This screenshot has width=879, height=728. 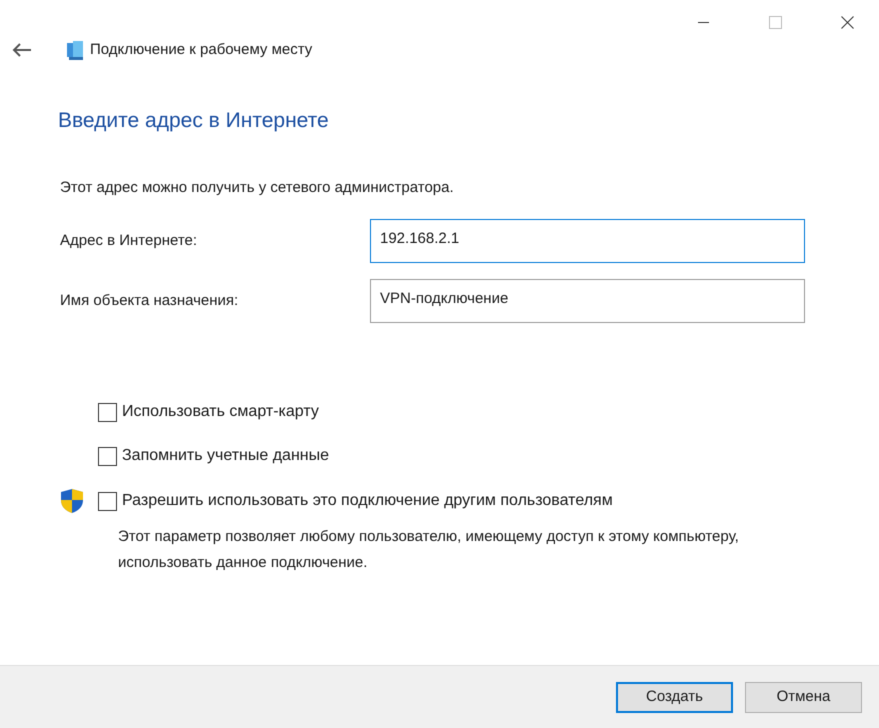 What do you see at coordinates (803, 697) in the screenshot?
I see `dialog-button: Отмена` at bounding box center [803, 697].